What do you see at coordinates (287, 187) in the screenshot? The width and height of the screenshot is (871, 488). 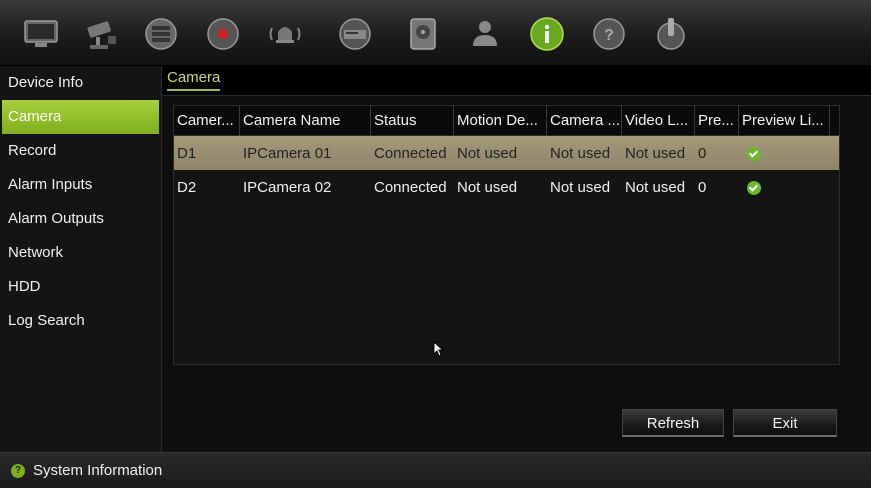 I see `cell-camera-name: IPCamera 02` at bounding box center [287, 187].